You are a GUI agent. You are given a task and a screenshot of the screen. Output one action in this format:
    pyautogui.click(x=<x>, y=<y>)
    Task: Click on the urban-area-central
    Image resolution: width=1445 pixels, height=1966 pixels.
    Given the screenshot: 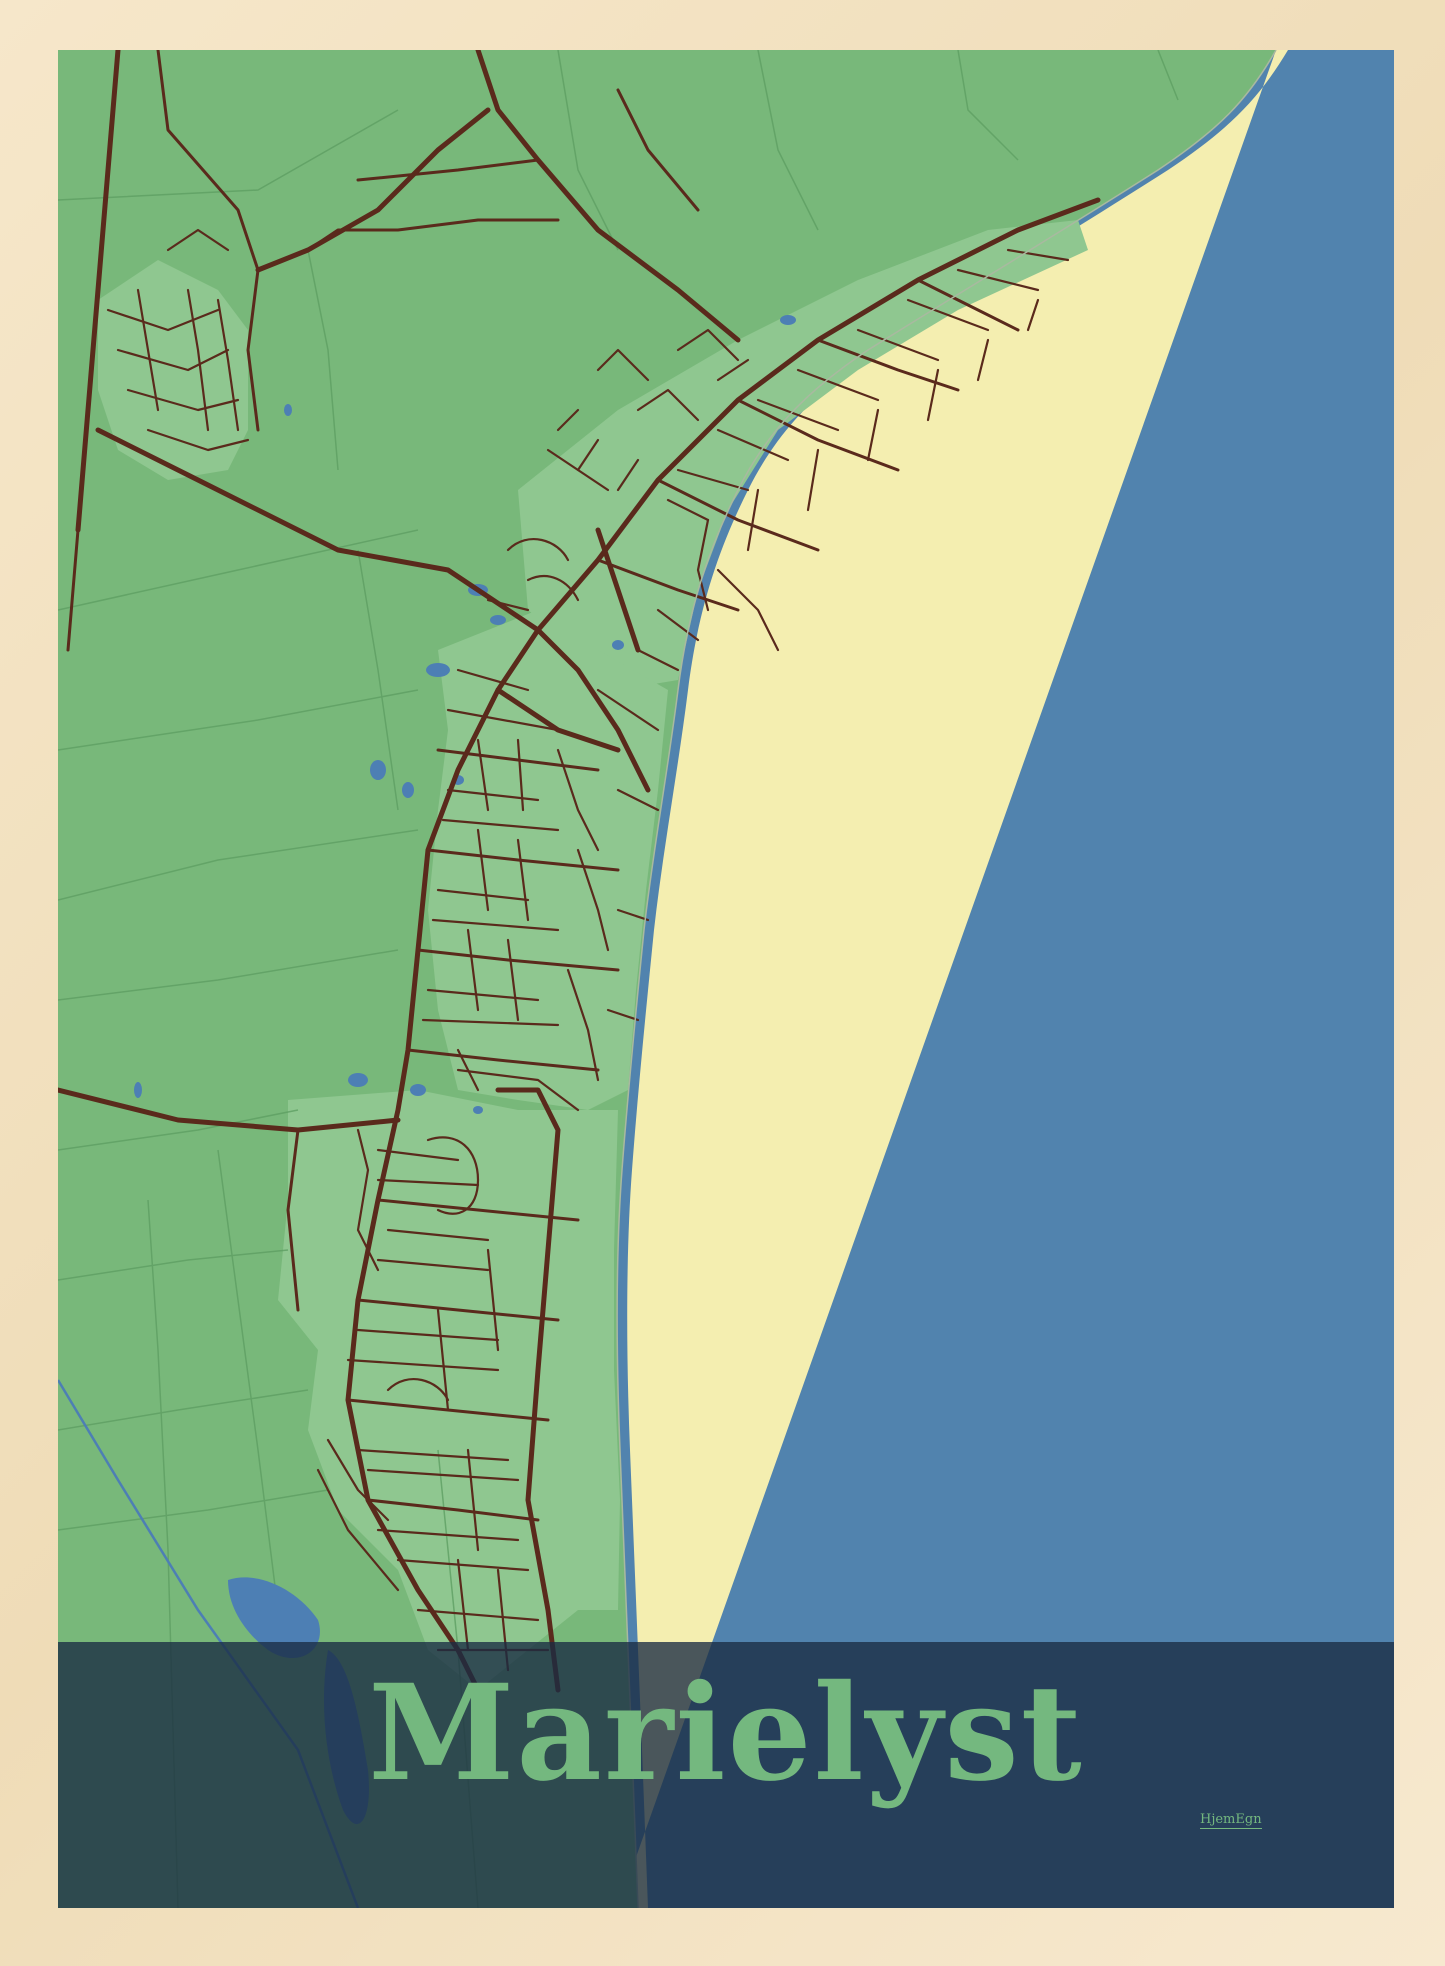 What is the action you would take?
    pyautogui.click(x=548, y=860)
    